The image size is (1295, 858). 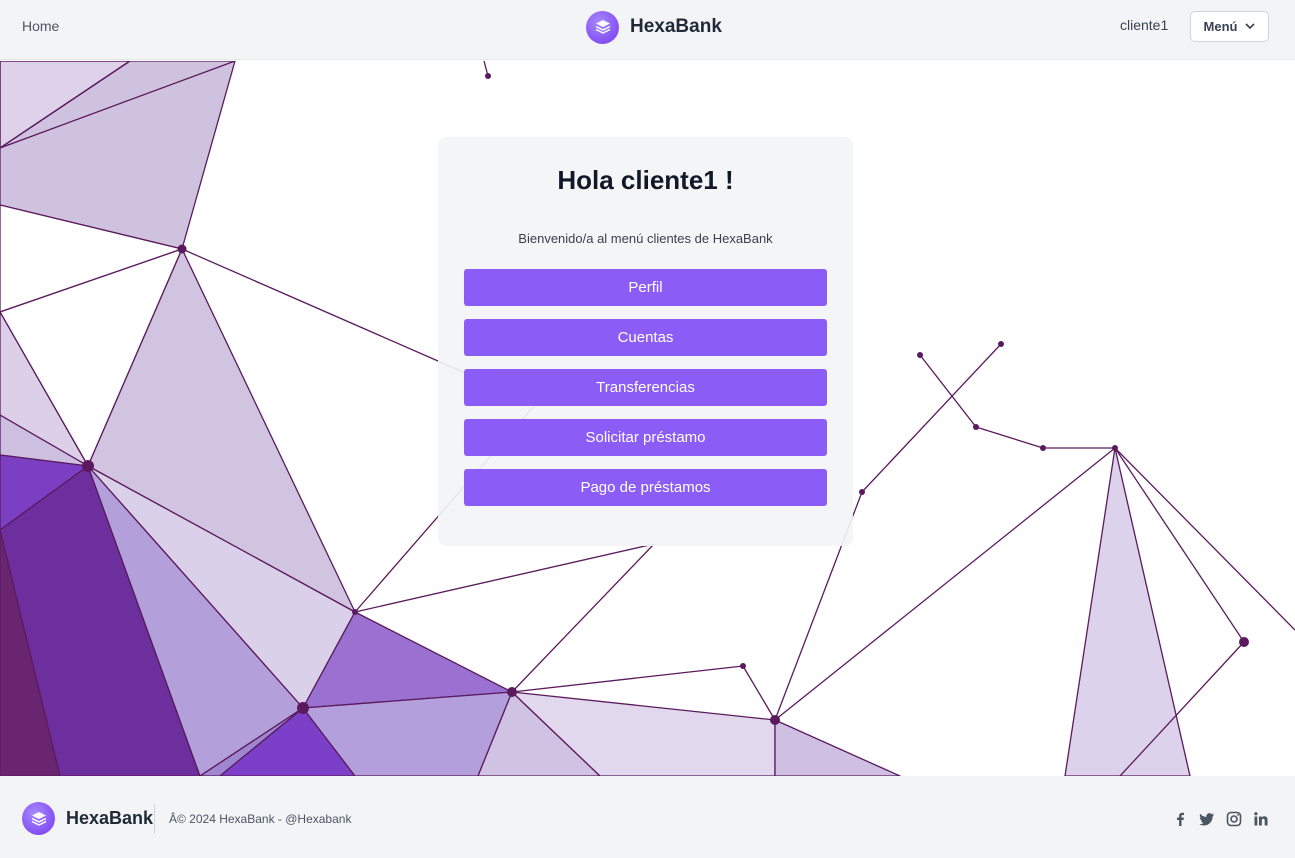 I want to click on home-link: Home, so click(x=40, y=26).